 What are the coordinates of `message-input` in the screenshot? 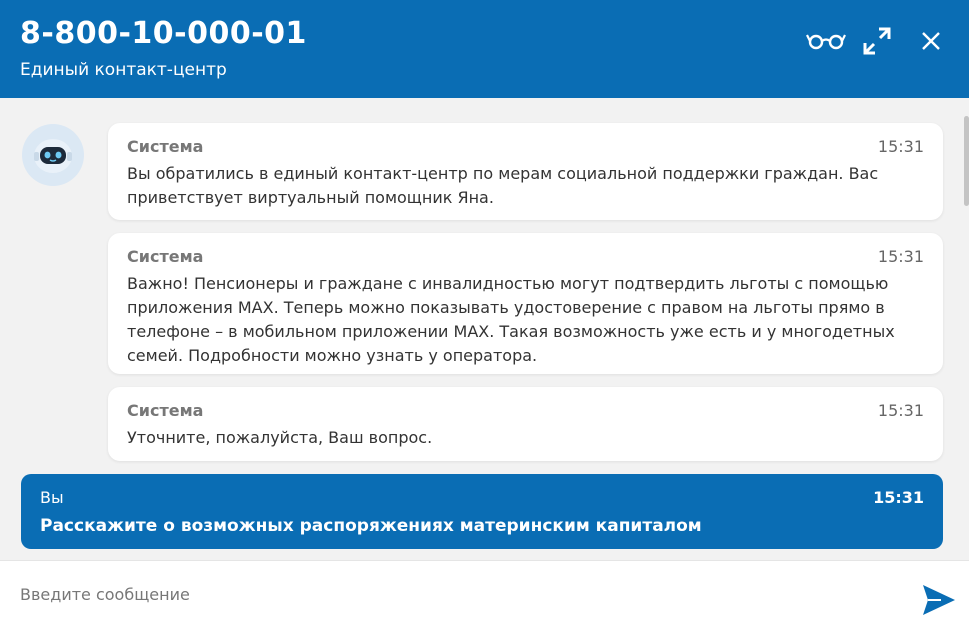 It's located at (460, 594).